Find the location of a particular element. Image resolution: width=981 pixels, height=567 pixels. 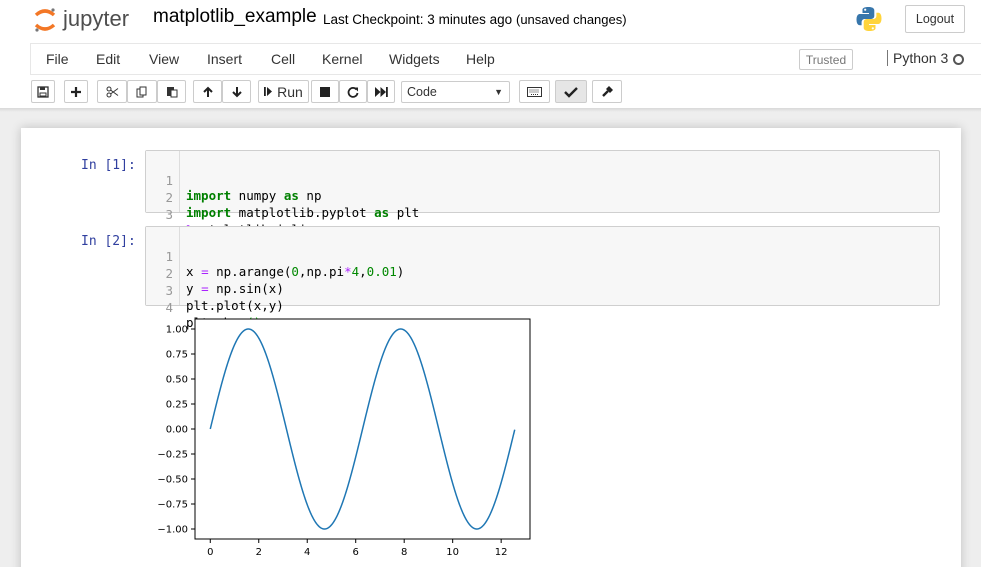

check-icon is located at coordinates (571, 92).